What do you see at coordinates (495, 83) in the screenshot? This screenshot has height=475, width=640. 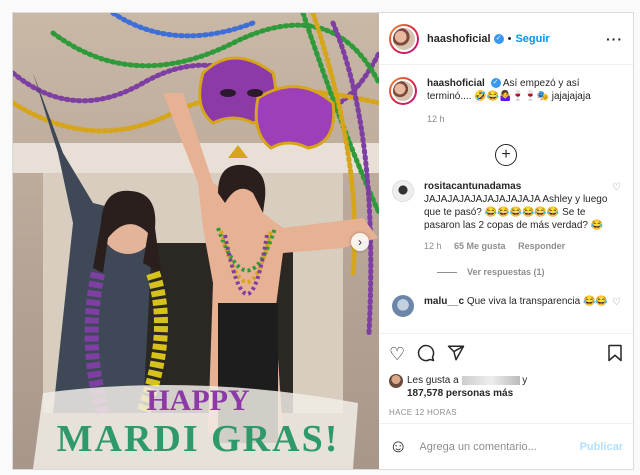 I see `caption-verified-icon: ✓` at bounding box center [495, 83].